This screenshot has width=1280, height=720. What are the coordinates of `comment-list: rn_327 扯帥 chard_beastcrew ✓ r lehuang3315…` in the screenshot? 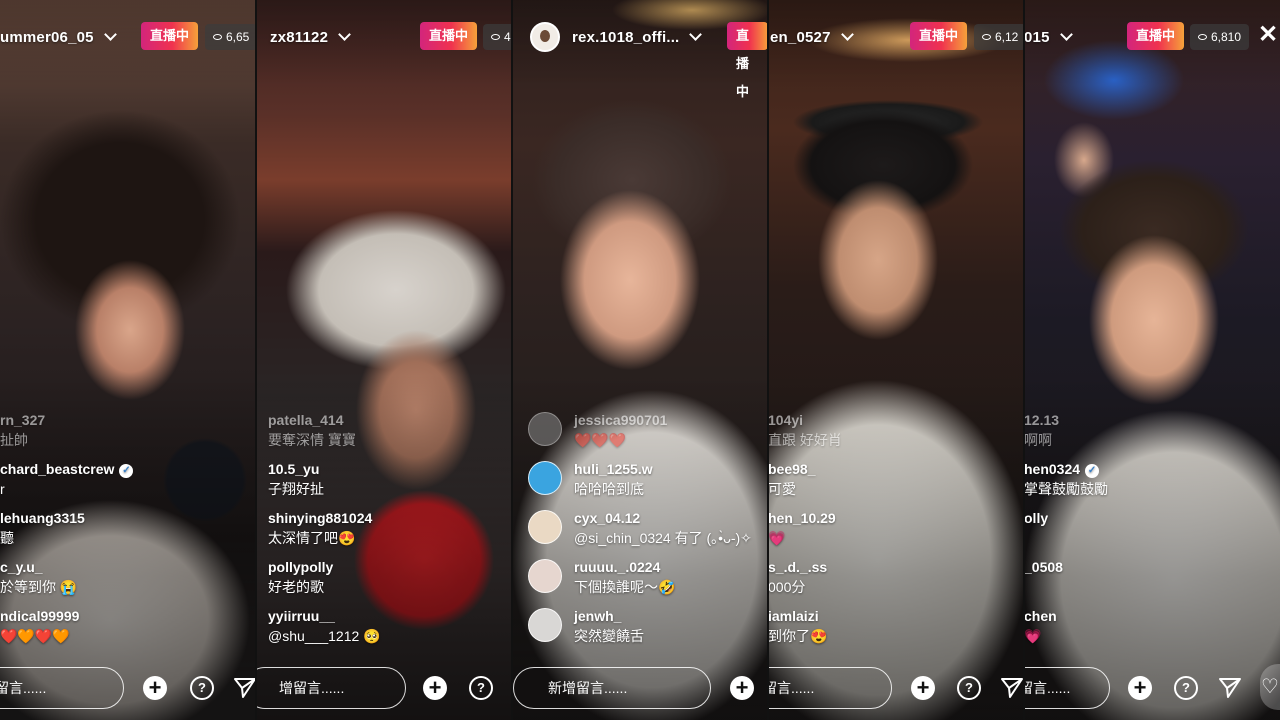 It's located at (128, 532).